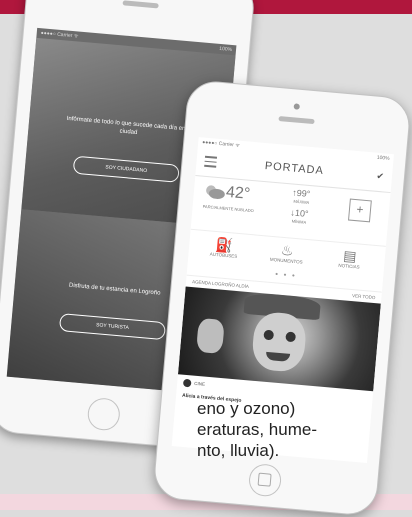 The height and width of the screenshot is (517, 412). I want to click on monuments-shortcut: ♨ MONUMENTOS, so click(287, 252).